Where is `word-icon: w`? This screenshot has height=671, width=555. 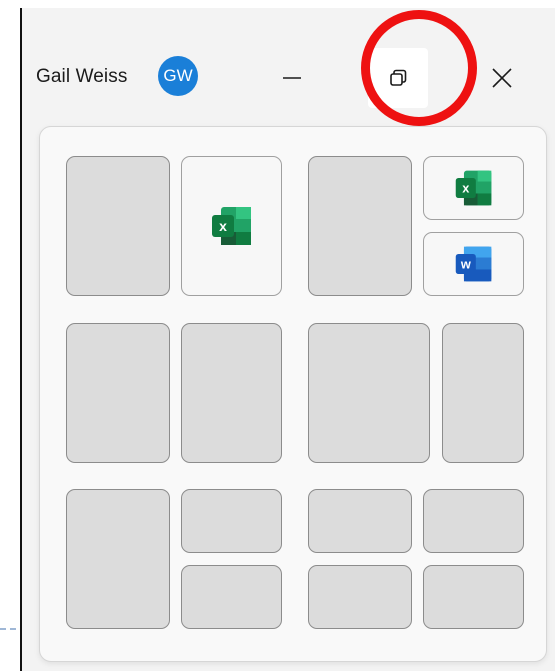 word-icon: w is located at coordinates (473, 264).